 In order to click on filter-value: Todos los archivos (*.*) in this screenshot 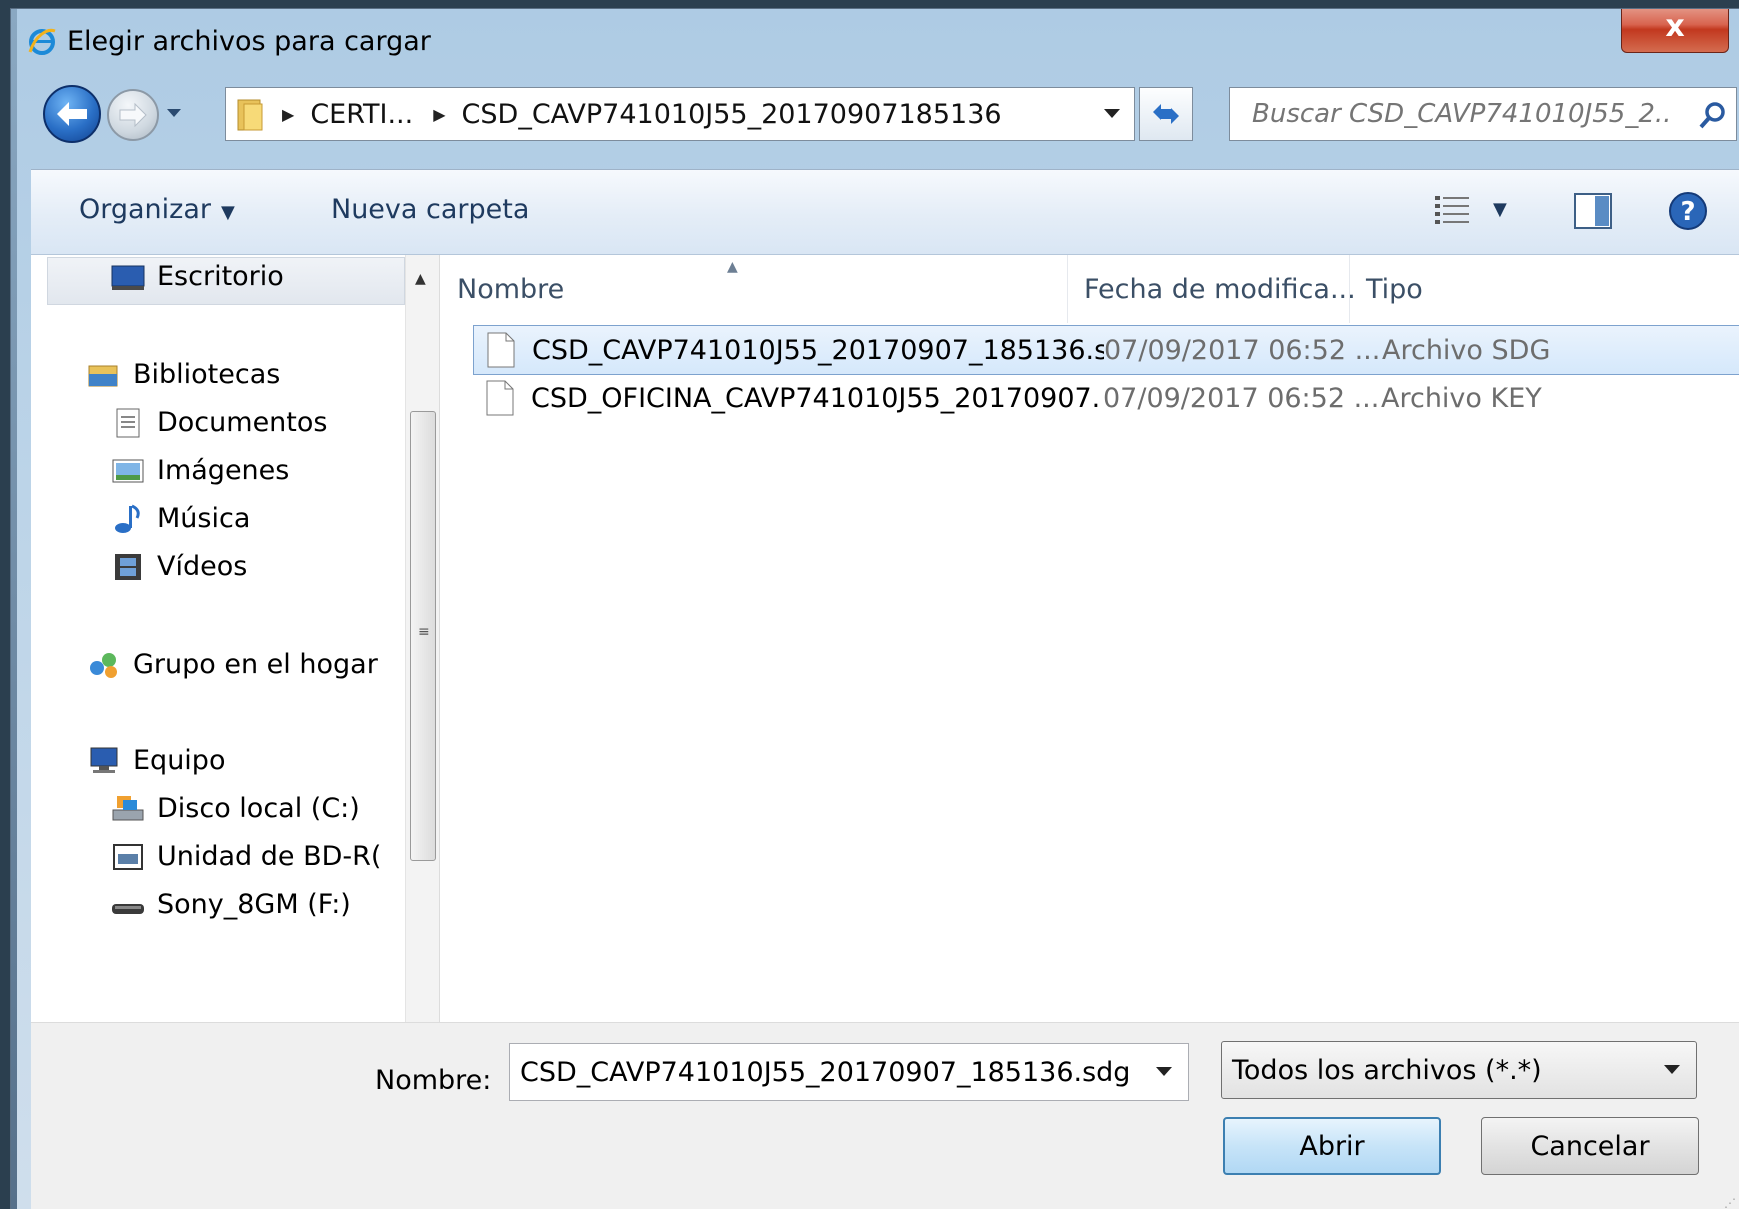, I will do `click(1387, 1070)`.